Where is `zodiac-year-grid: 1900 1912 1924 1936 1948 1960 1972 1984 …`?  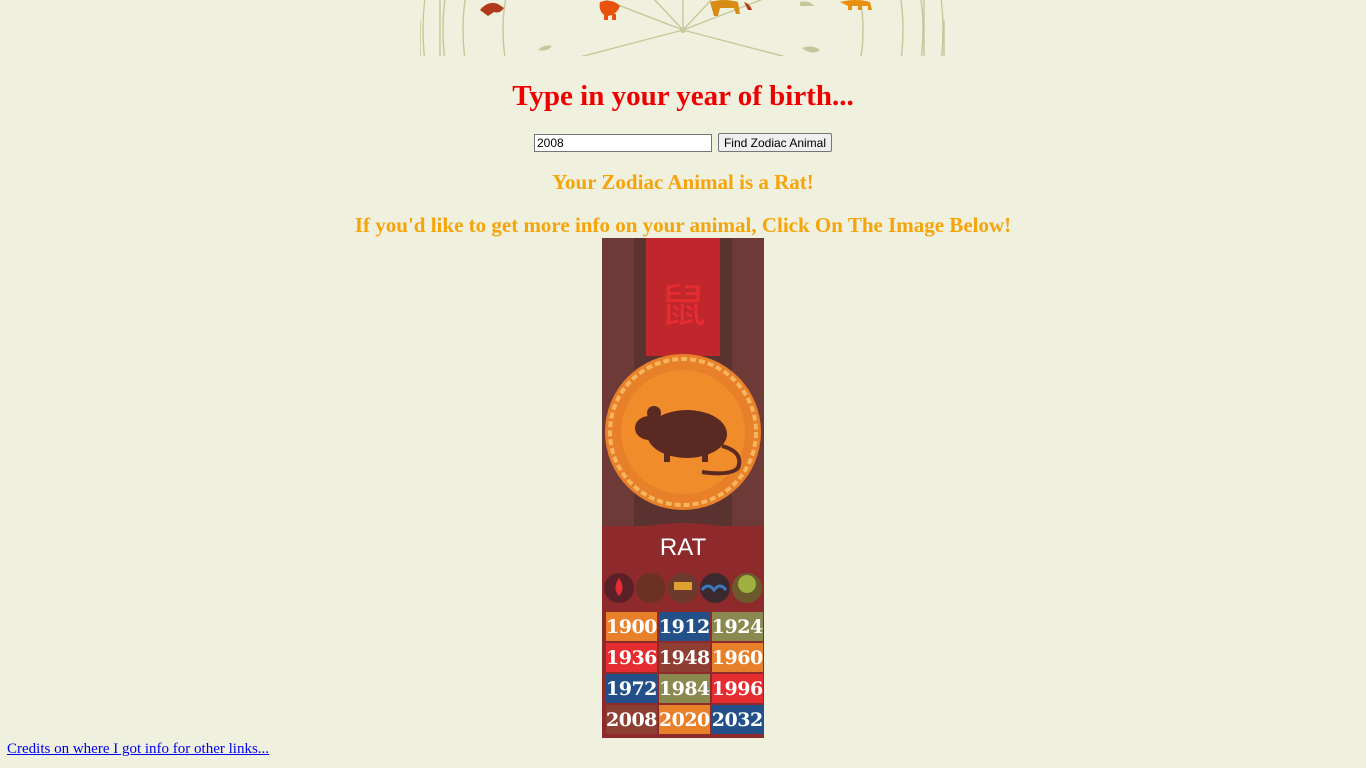 zodiac-year-grid: 1900 1912 1924 1936 1948 1960 1972 1984 … is located at coordinates (684, 673).